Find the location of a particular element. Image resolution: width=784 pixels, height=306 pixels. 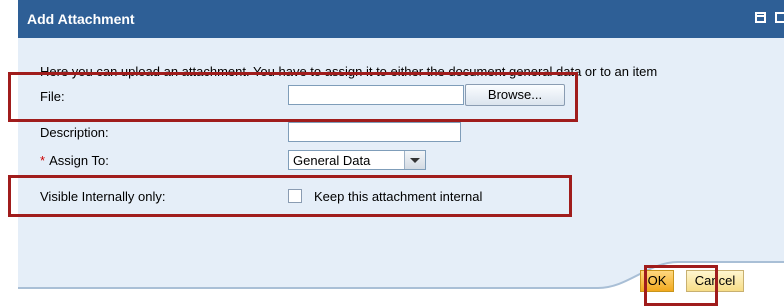

file-highlight-box is located at coordinates (293, 97).